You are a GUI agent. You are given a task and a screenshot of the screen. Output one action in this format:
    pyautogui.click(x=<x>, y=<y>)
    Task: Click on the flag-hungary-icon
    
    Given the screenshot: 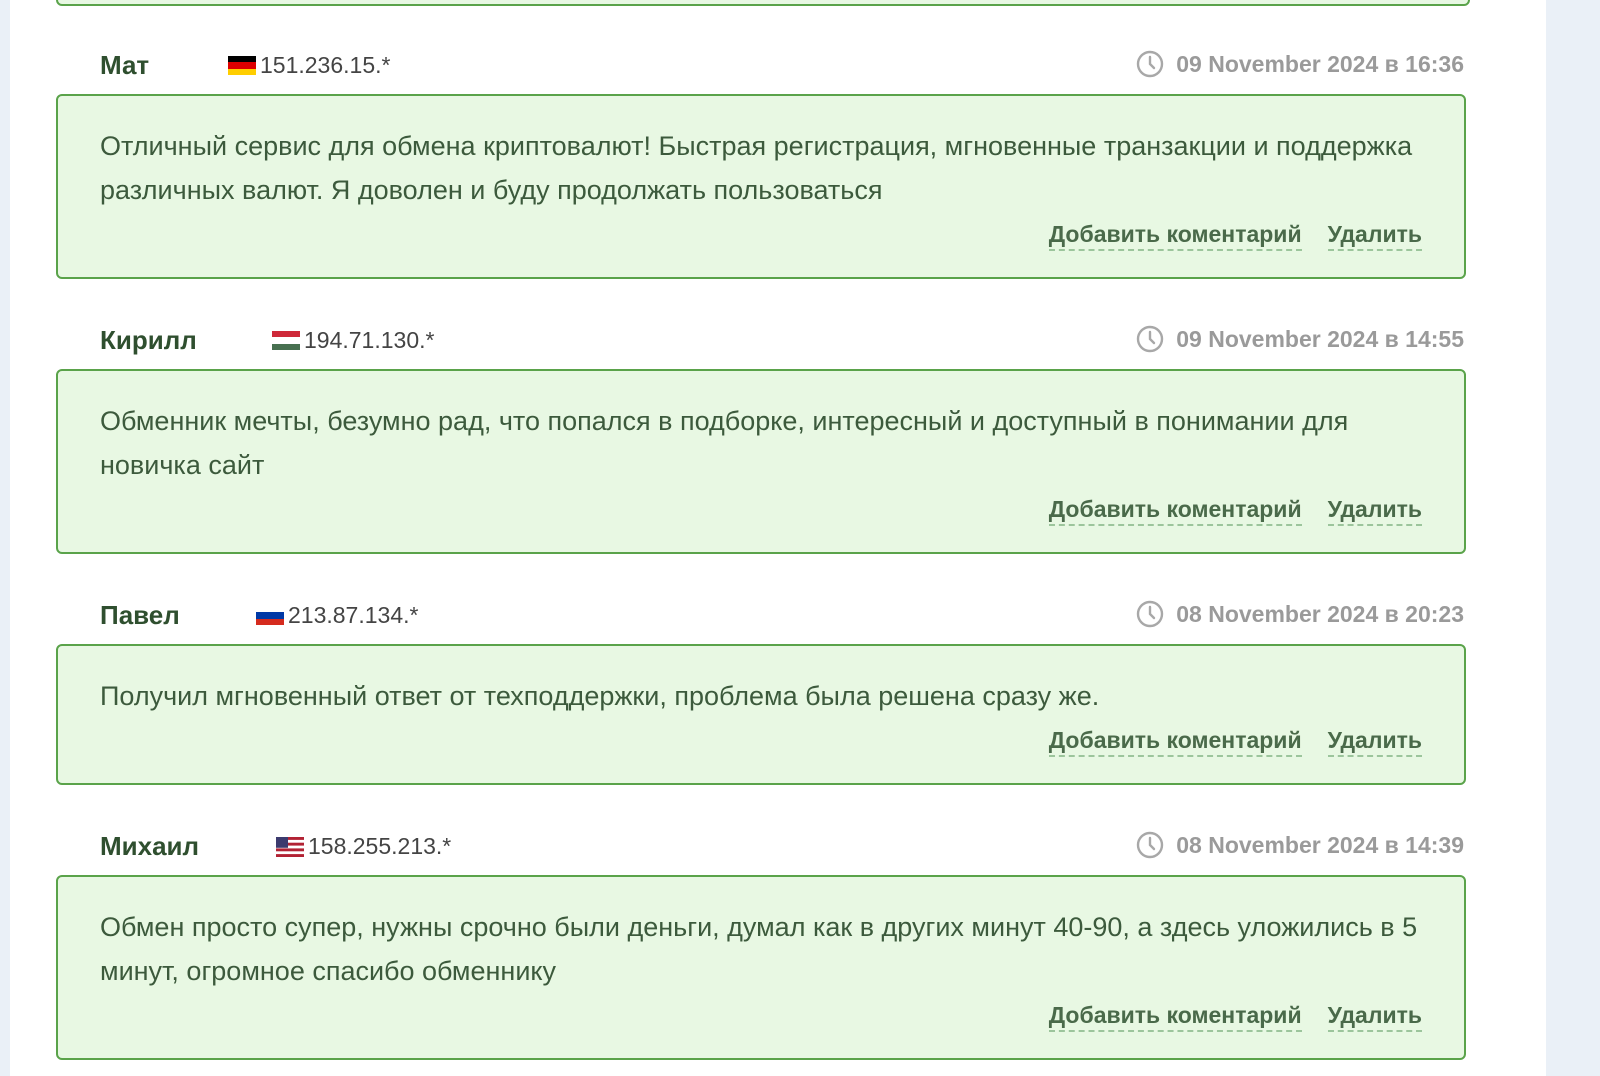 What is the action you would take?
    pyautogui.click(x=286, y=340)
    